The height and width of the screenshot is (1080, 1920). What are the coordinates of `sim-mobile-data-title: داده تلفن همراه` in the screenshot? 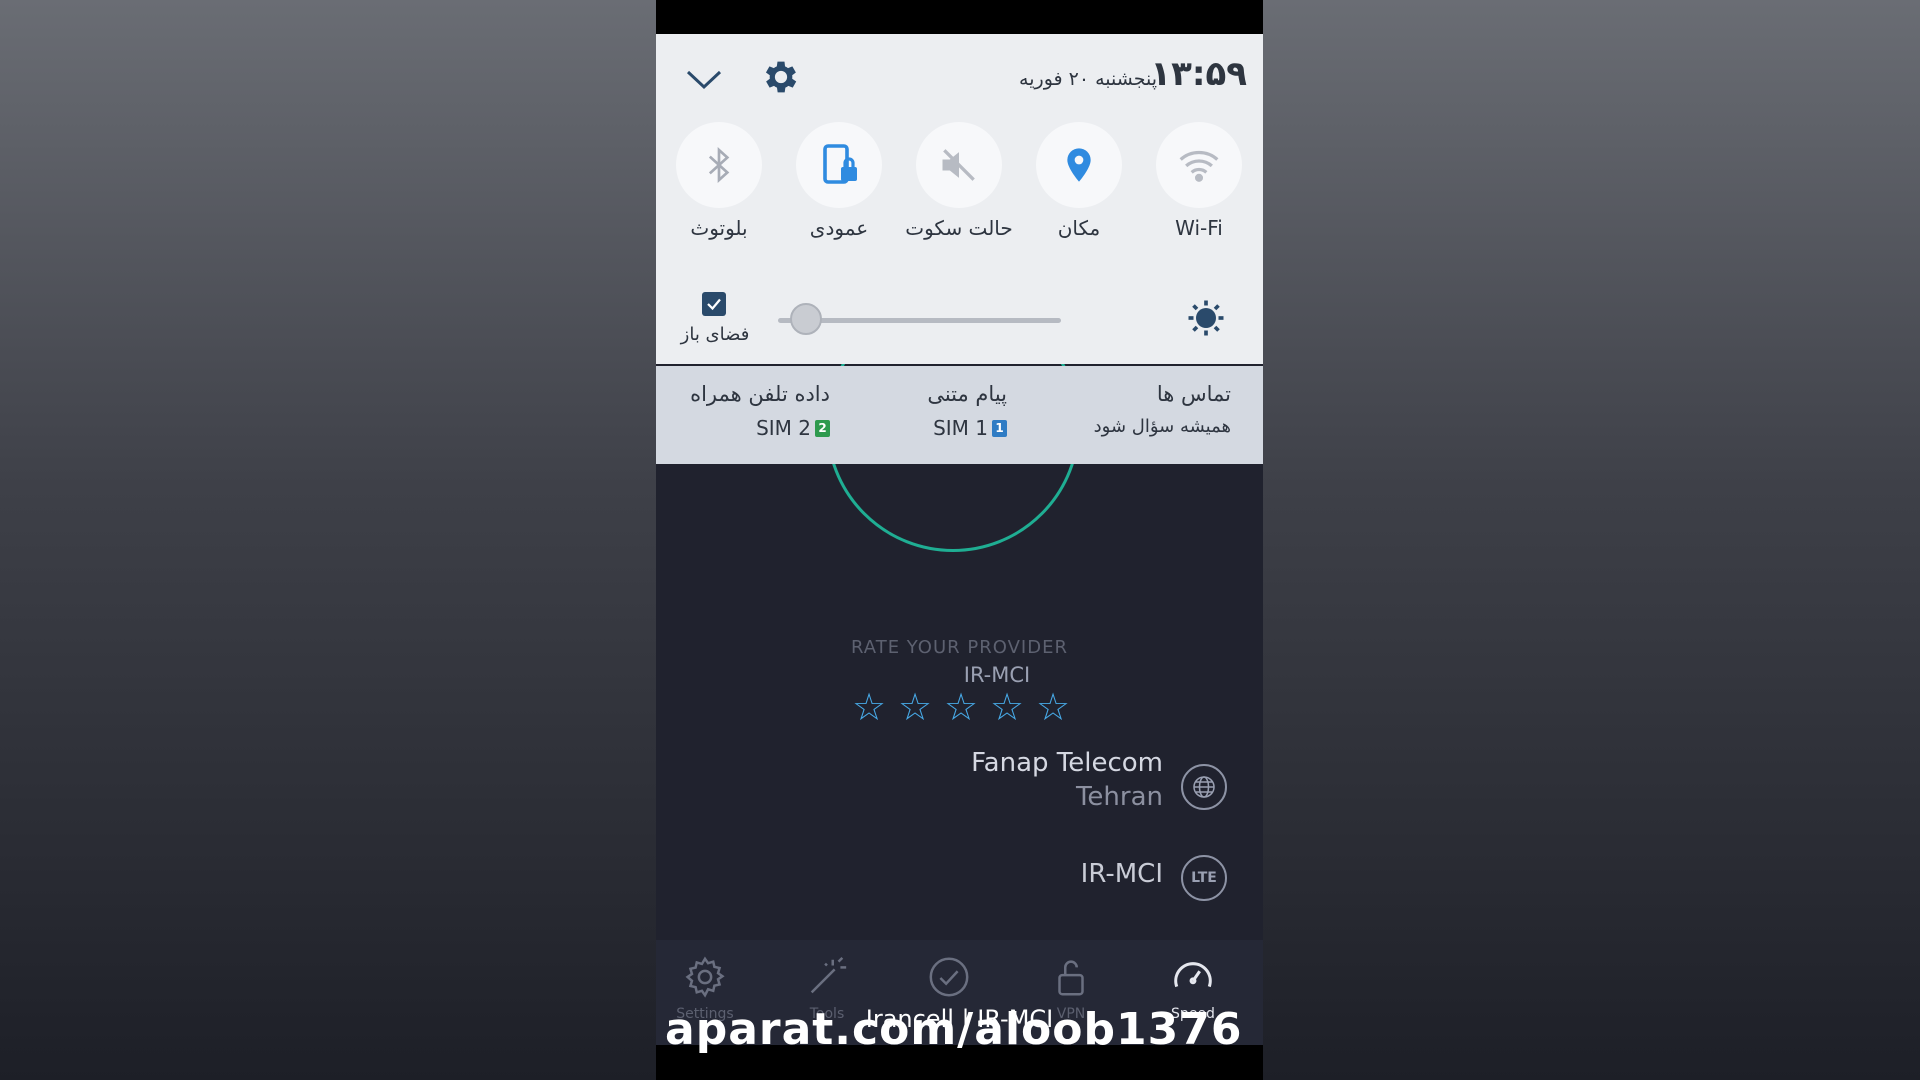 It's located at (760, 394).